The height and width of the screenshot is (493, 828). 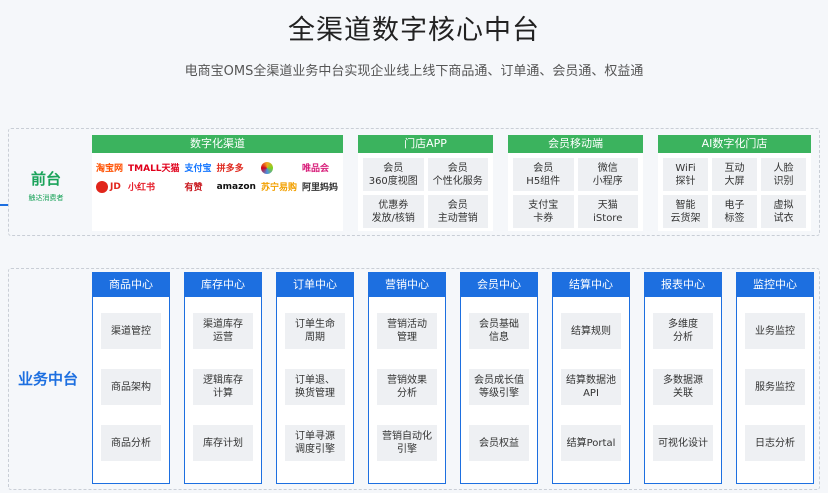 I want to click on biz-column-header: 库存中心, so click(x=223, y=285).